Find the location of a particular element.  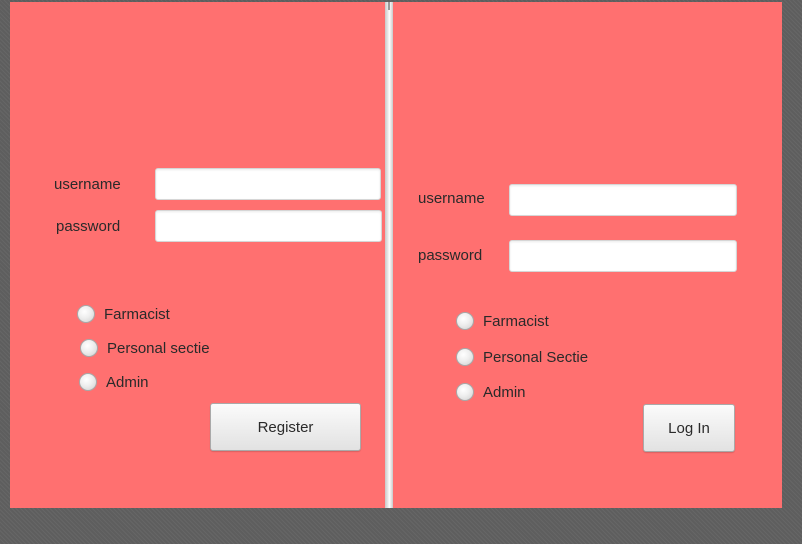

login-password-label: password is located at coordinates (450, 255).